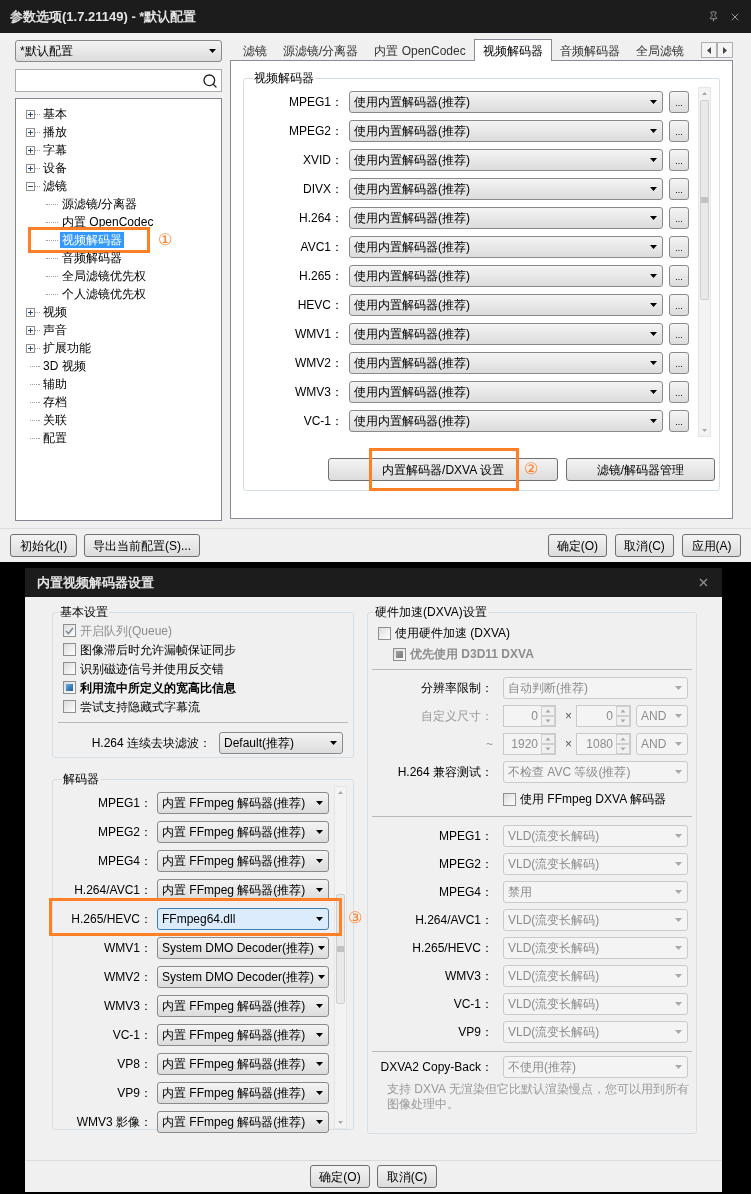 The width and height of the screenshot is (751, 1194). I want to click on tree-item: 个人滤镜优先权, so click(104, 294).